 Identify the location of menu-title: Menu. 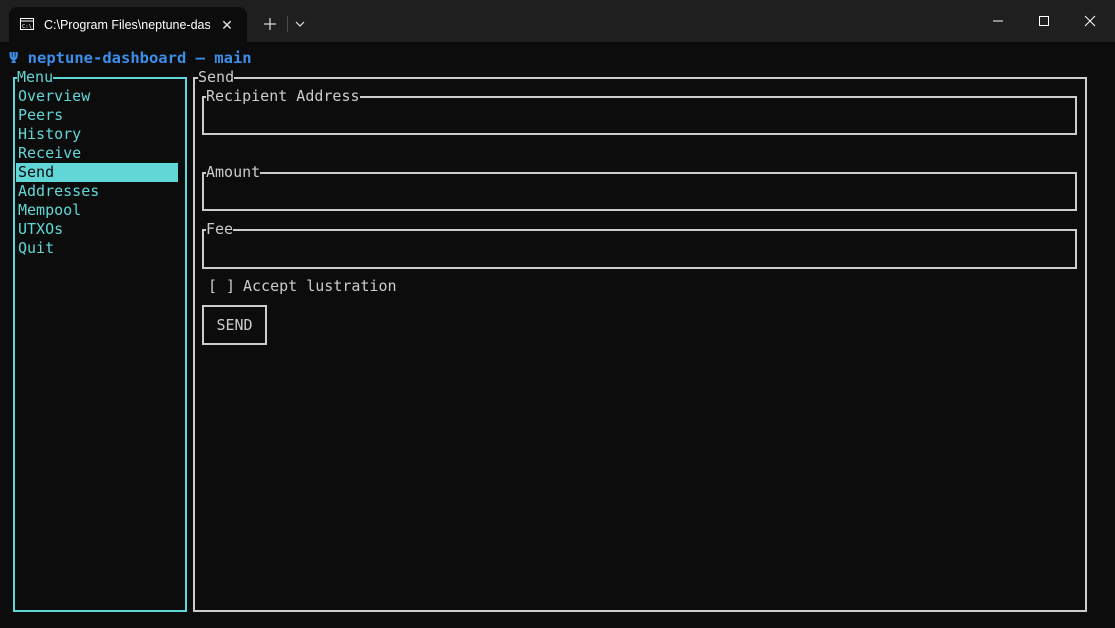
(35, 77).